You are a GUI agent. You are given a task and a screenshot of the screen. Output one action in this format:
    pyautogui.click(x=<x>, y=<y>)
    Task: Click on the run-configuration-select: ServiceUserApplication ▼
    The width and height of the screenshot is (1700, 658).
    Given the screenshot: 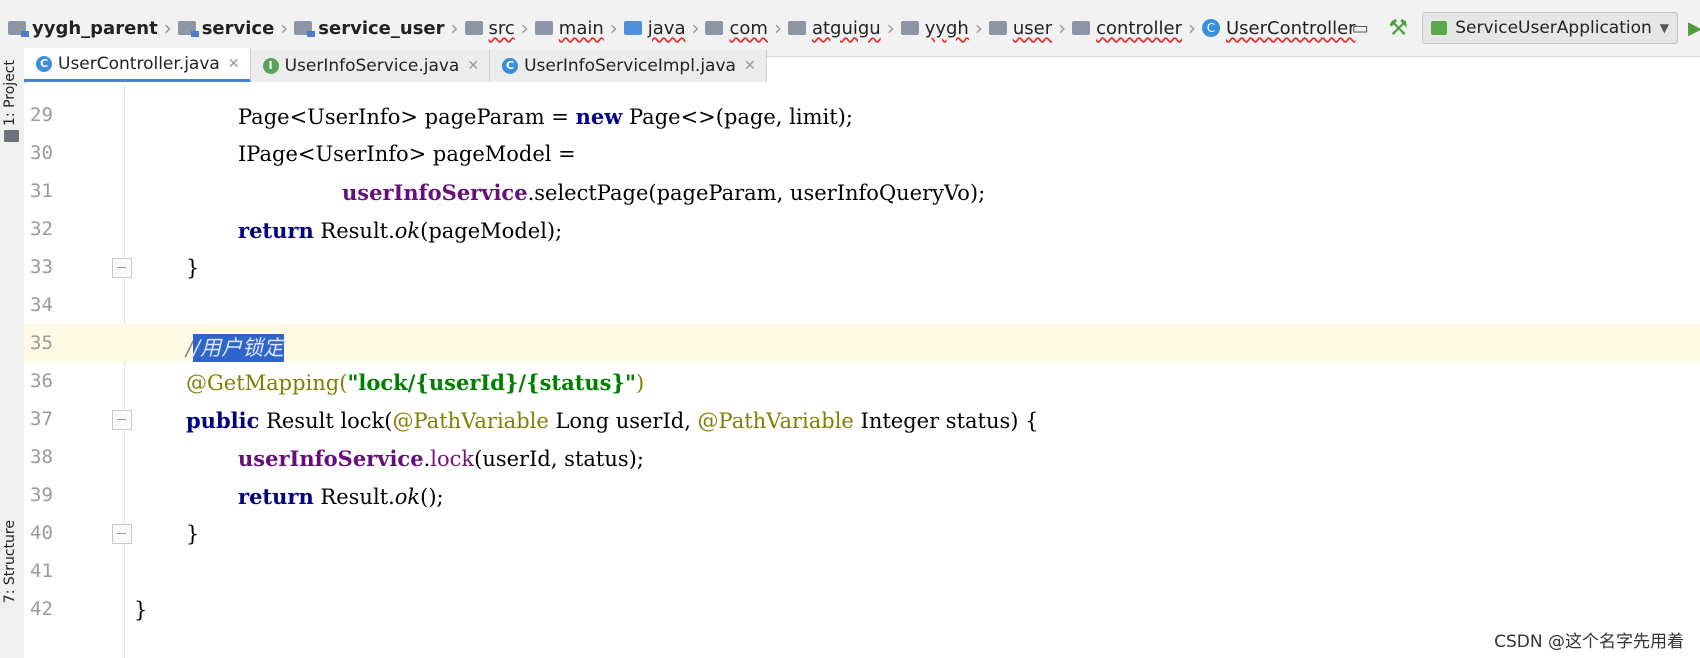 What is the action you would take?
    pyautogui.click(x=1550, y=28)
    